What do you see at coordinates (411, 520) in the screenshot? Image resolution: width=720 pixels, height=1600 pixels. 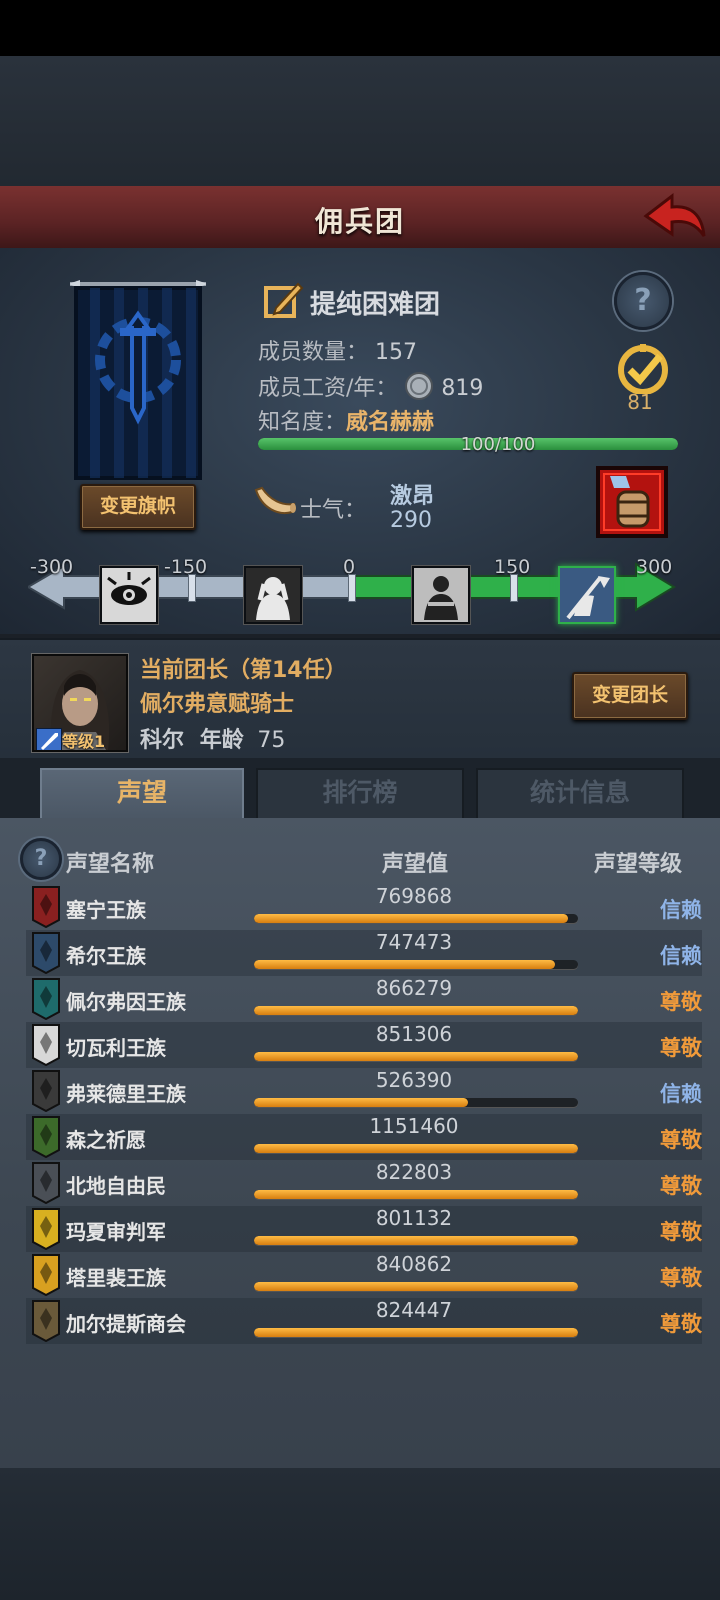 I see `morale-value: 290` at bounding box center [411, 520].